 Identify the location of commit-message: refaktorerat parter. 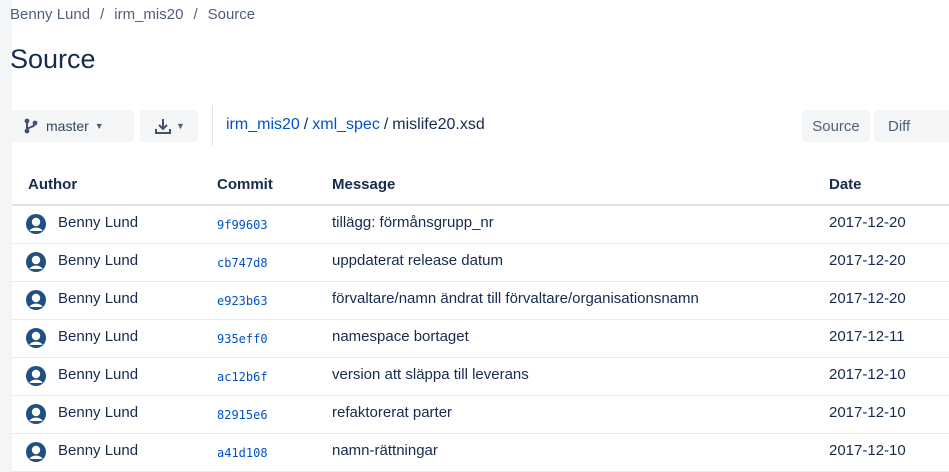
(392, 412).